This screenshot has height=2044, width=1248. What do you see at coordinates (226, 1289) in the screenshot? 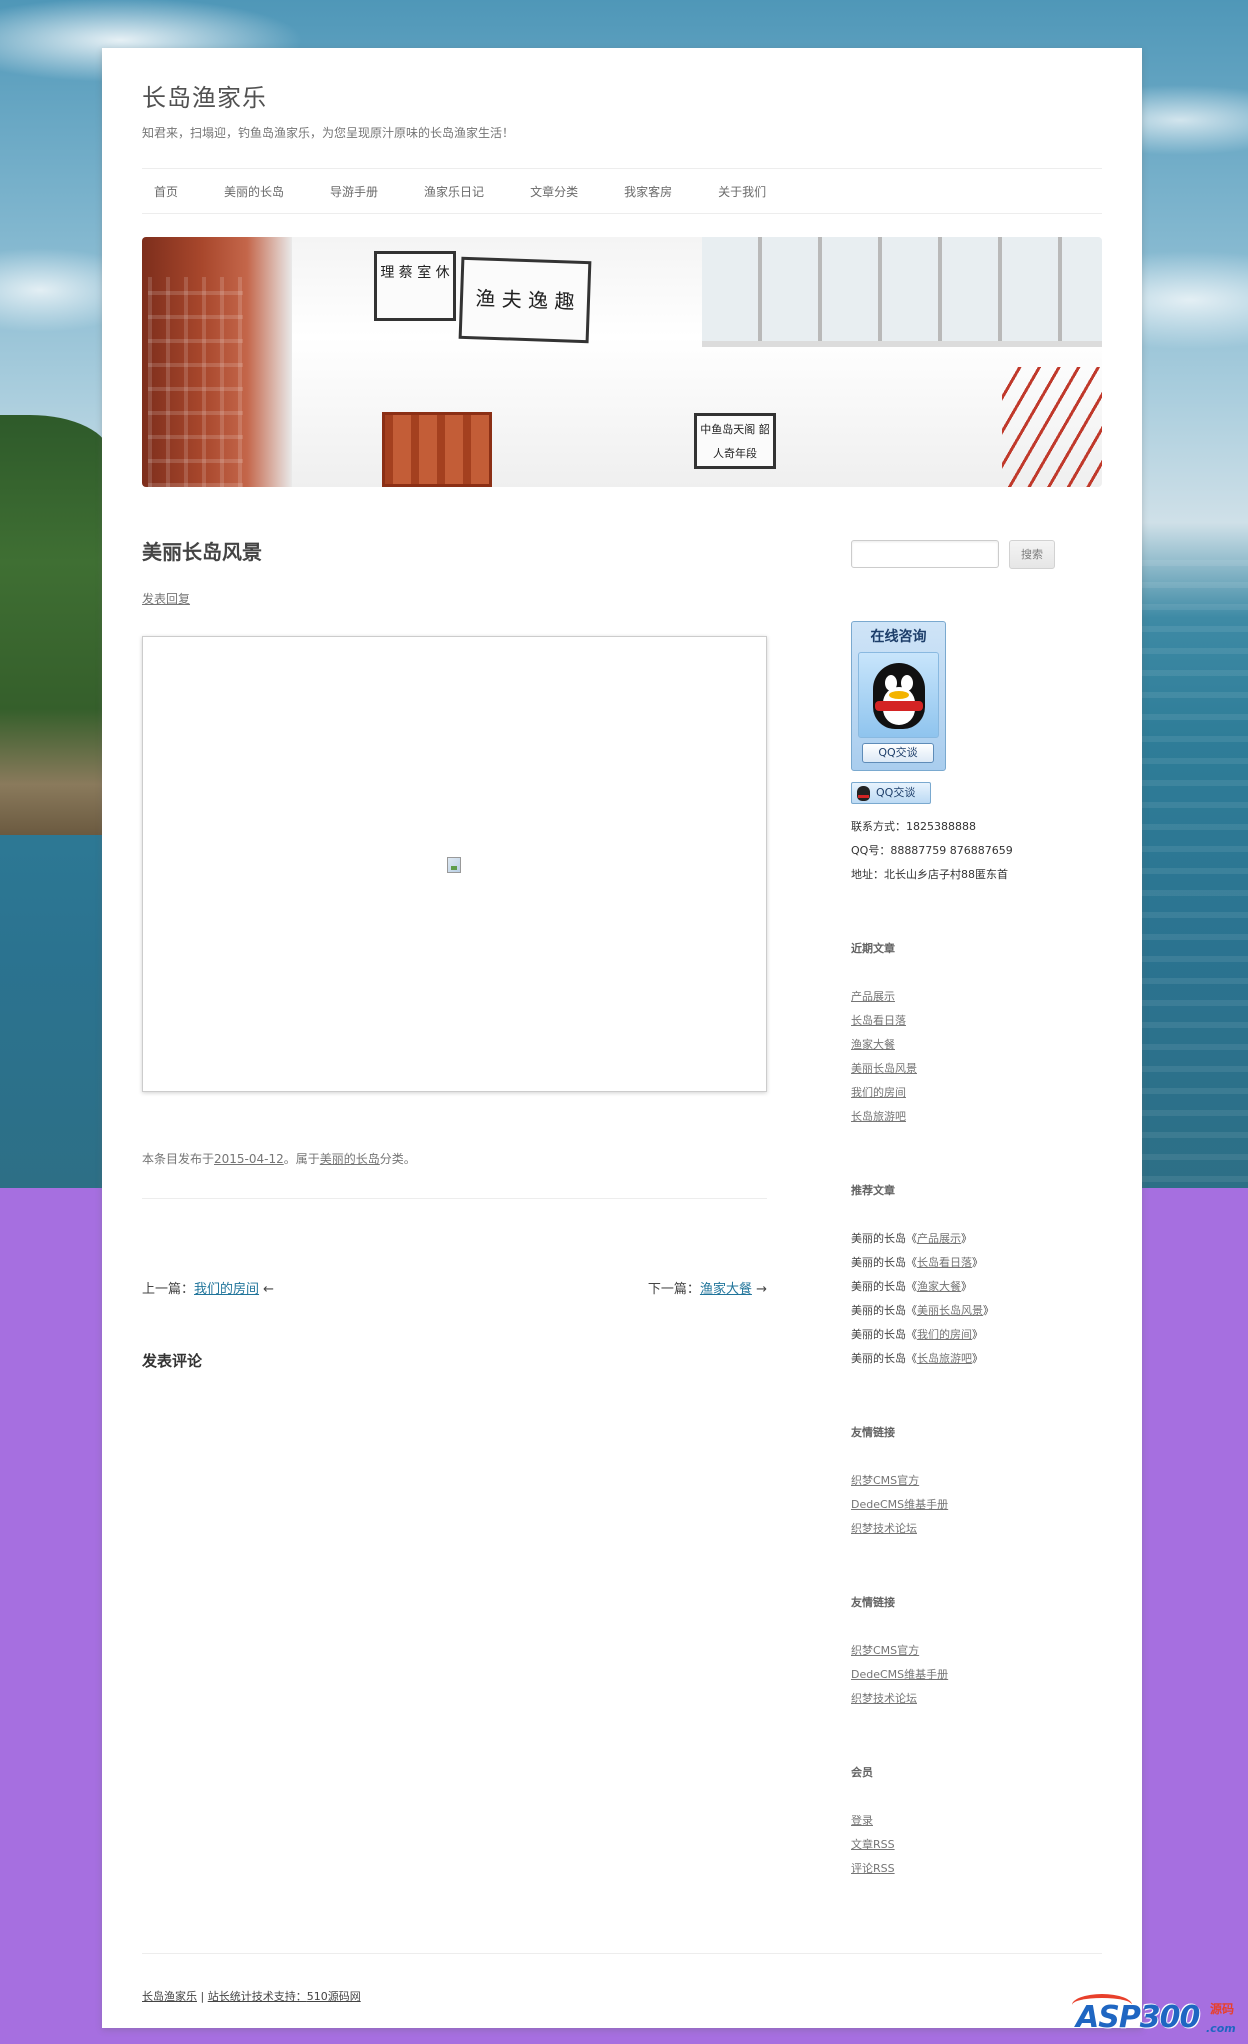
I see `prev-post-link: 我们的房间` at bounding box center [226, 1289].